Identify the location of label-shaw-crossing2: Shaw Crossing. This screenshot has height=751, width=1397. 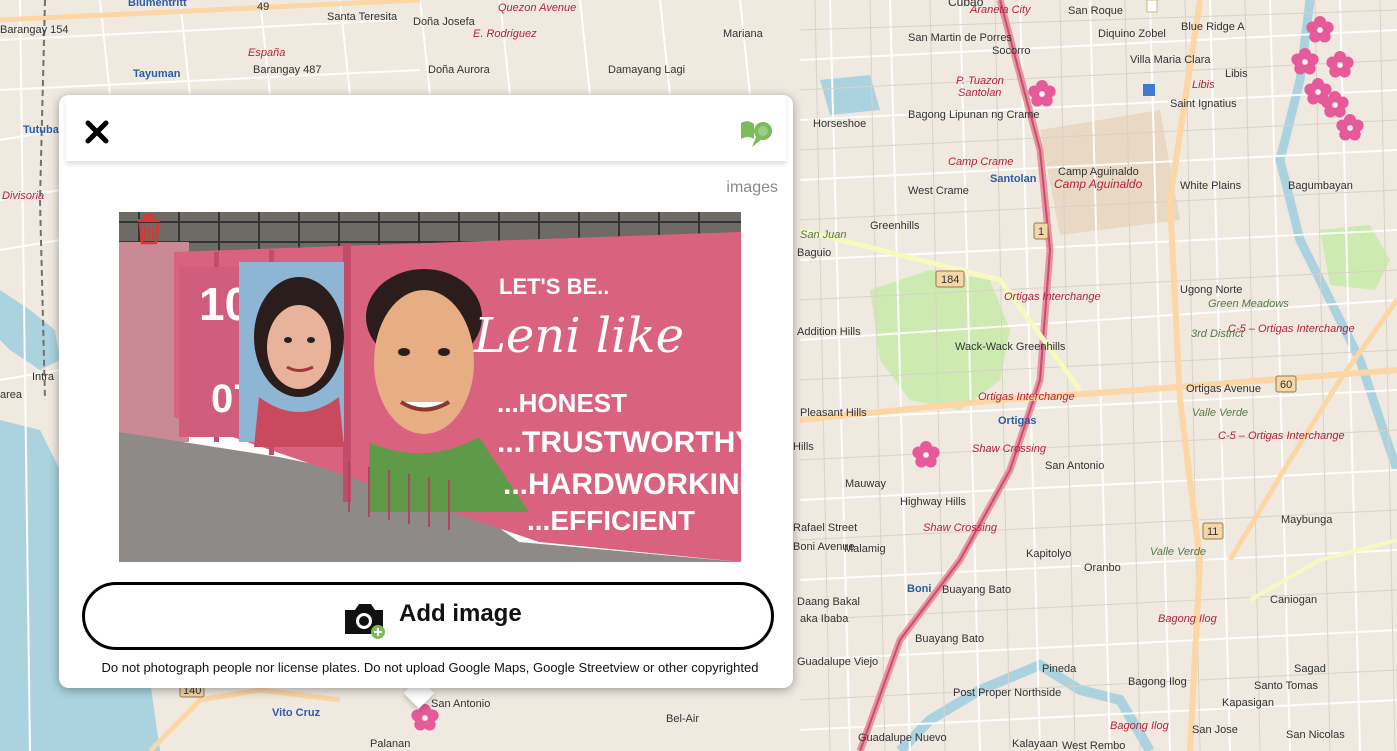
(960, 528).